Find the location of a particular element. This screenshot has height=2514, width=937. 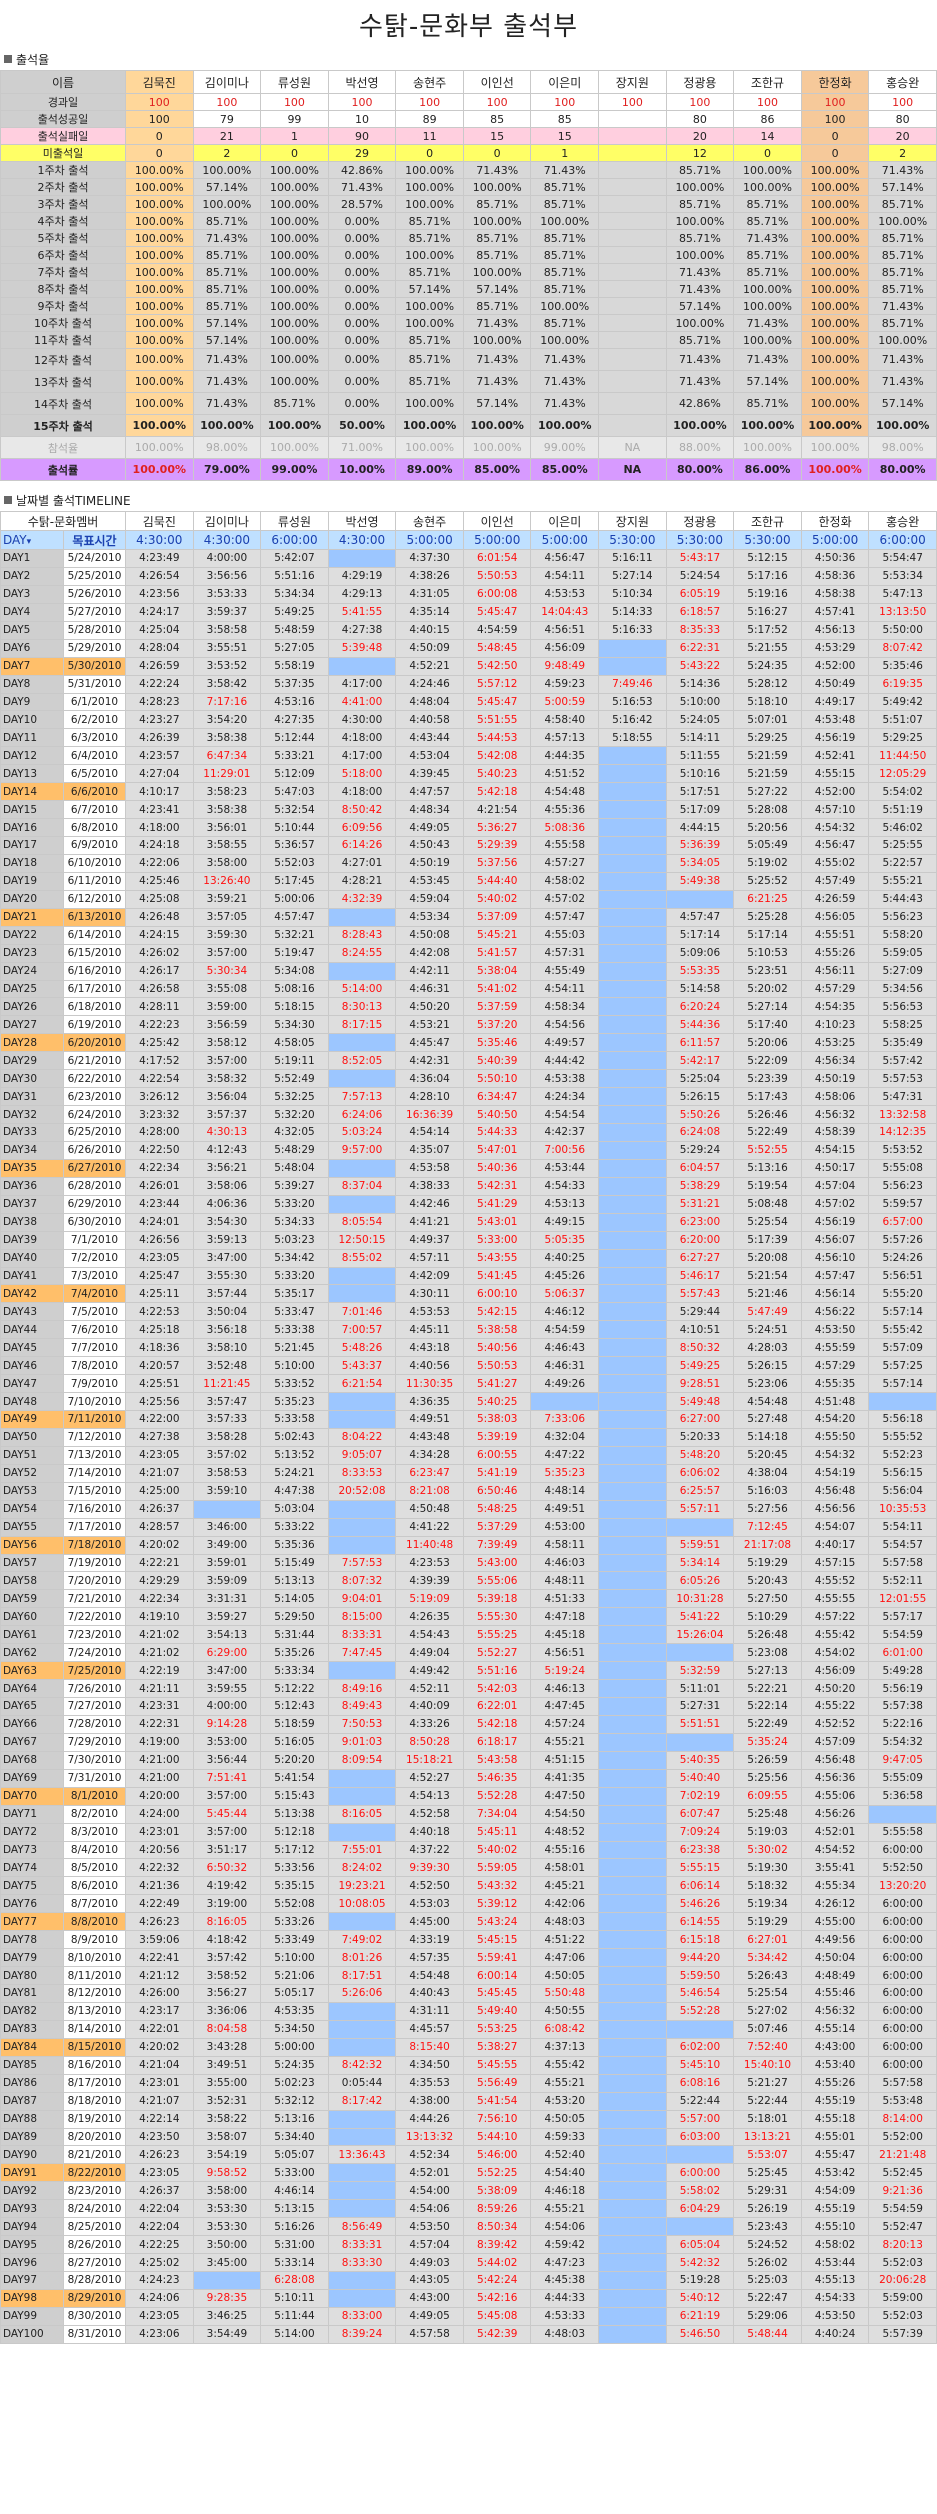

time-cell: 4:57:13 is located at coordinates (565, 738).